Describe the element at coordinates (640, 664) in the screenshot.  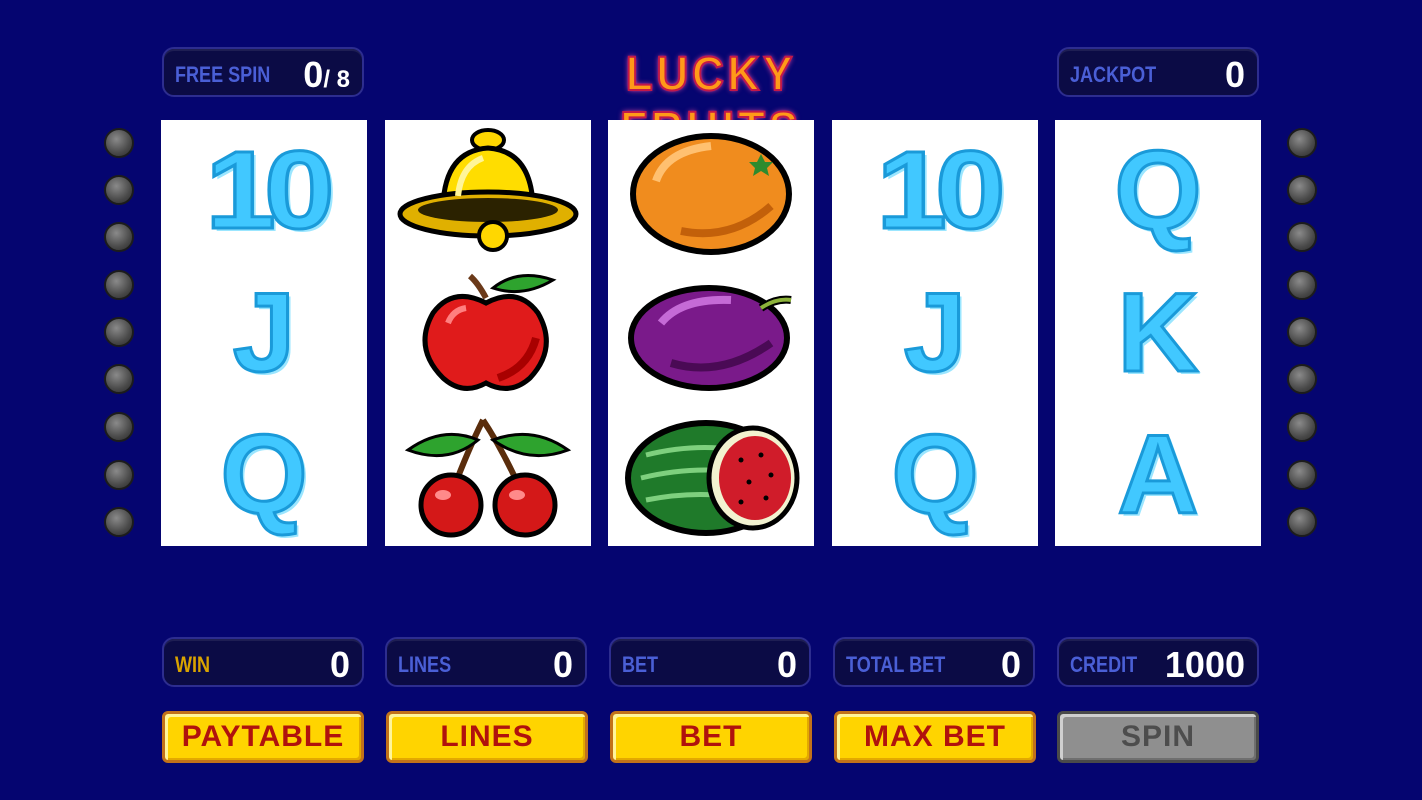
I see `bet-label: BET` at that location.